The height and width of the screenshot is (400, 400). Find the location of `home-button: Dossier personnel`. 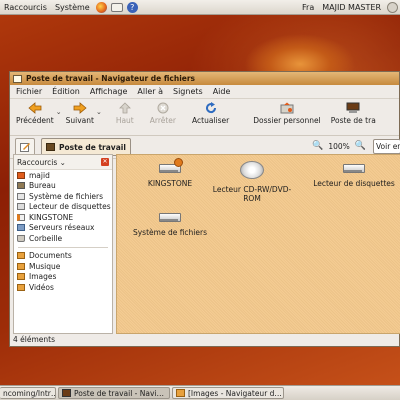

home-button: Dossier personnel is located at coordinates (287, 113).